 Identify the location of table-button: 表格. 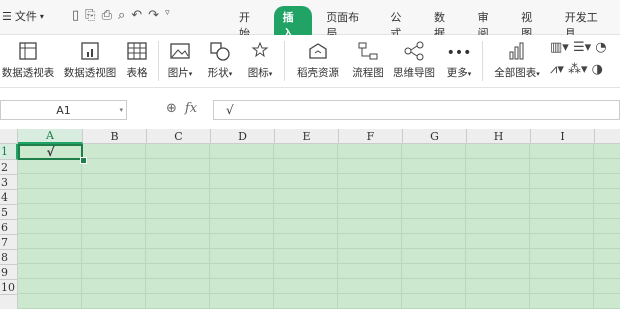
(137, 58).